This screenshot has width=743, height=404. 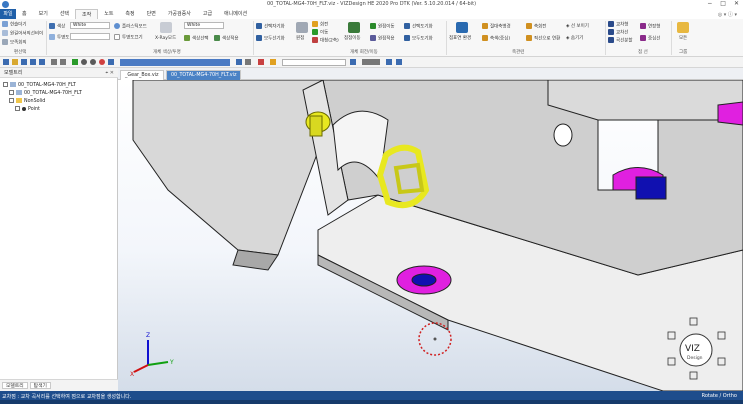 I want to click on origin-button: 원점, so click(x=300, y=38).